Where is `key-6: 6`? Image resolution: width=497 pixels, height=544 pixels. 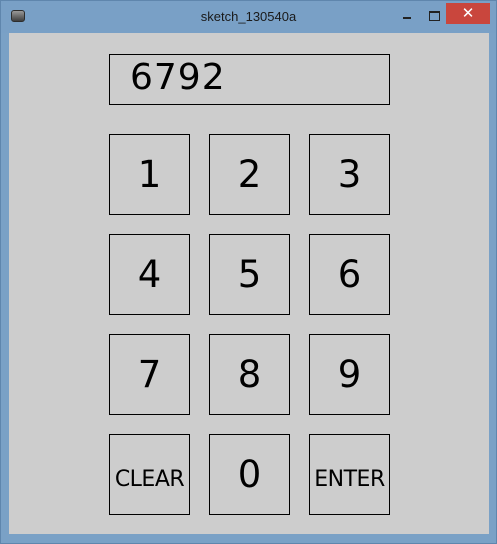
key-6: 6 is located at coordinates (349, 274).